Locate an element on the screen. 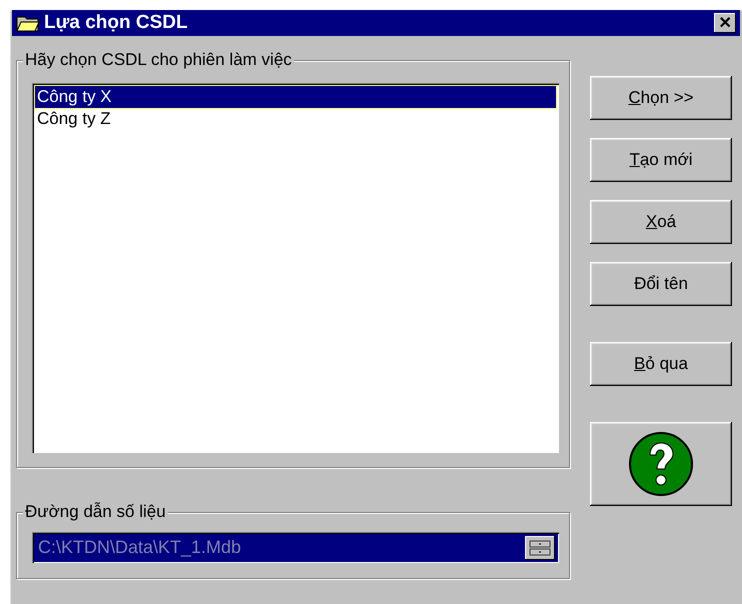 The width and height of the screenshot is (742, 604). path-field: C:\KTDN\Data\KT_1.Mdb is located at coordinates (295, 547).